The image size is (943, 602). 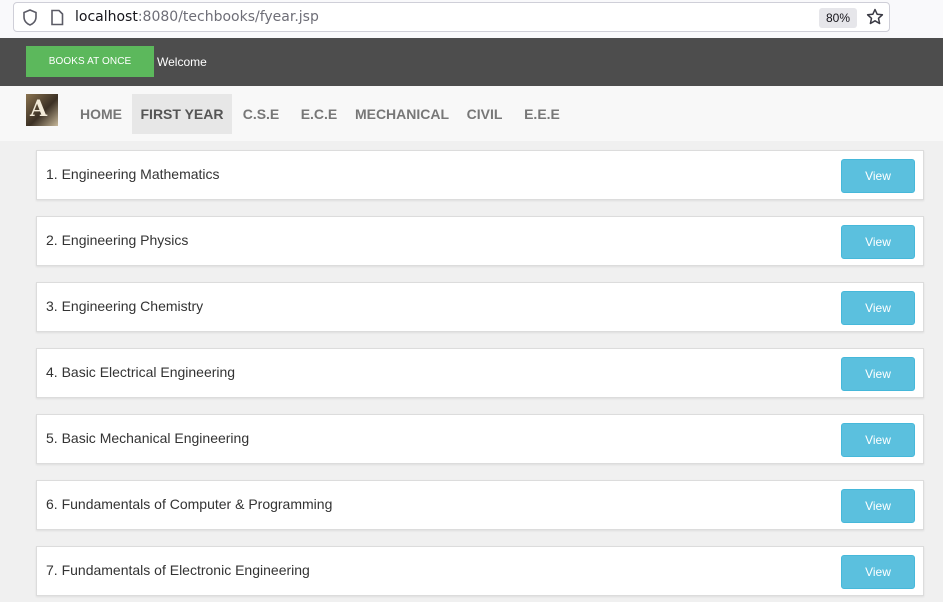 What do you see at coordinates (182, 114) in the screenshot?
I see `nav-first-year: FIRST YEAR` at bounding box center [182, 114].